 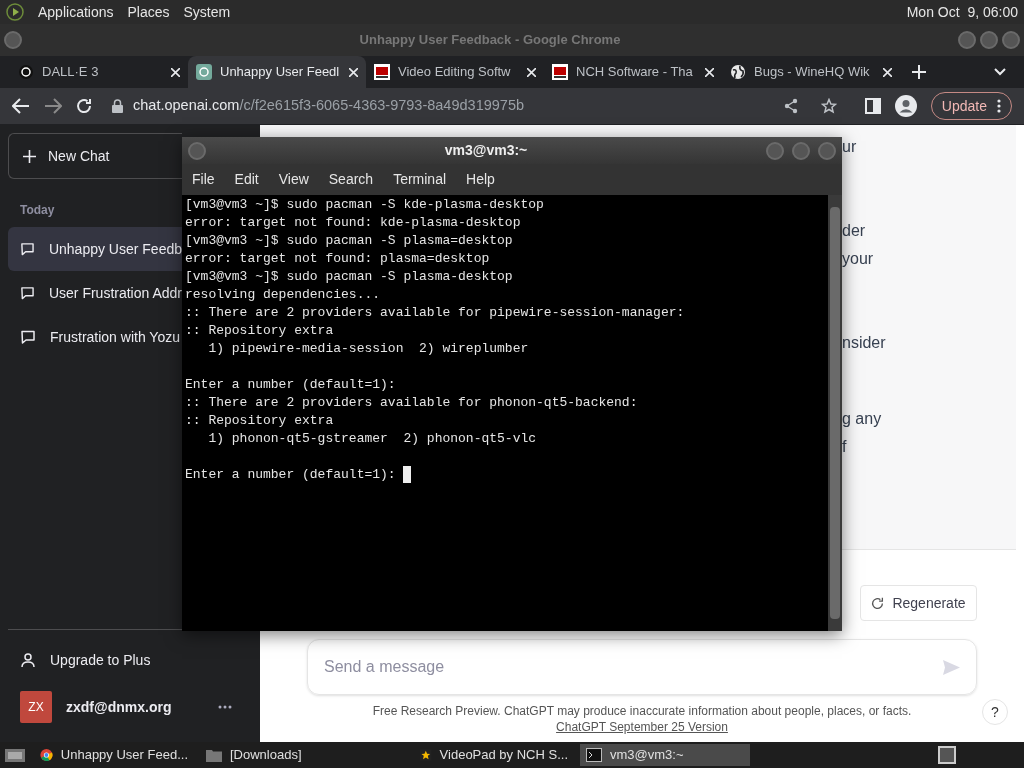 I want to click on menu-item: Search, so click(x=351, y=179).